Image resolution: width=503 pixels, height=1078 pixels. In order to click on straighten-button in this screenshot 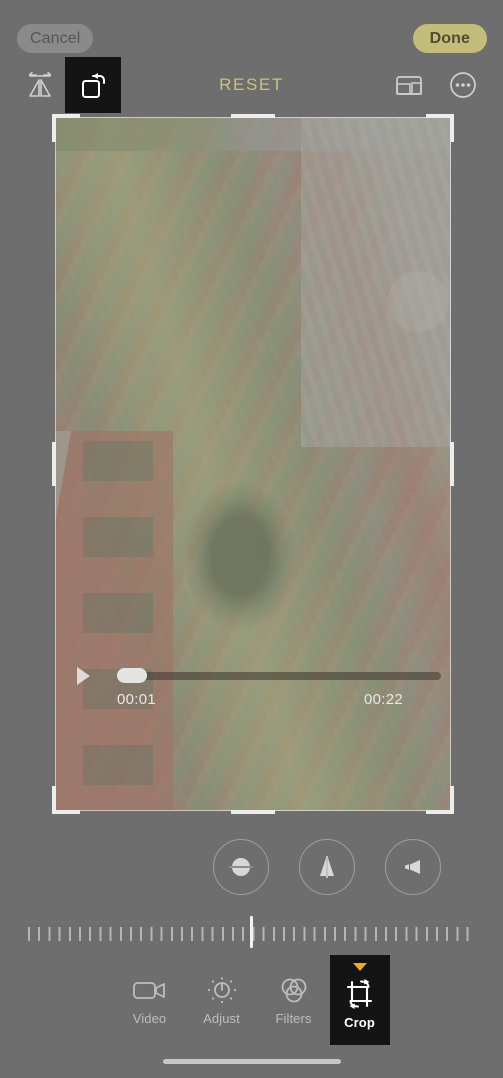, I will do `click(240, 867)`.